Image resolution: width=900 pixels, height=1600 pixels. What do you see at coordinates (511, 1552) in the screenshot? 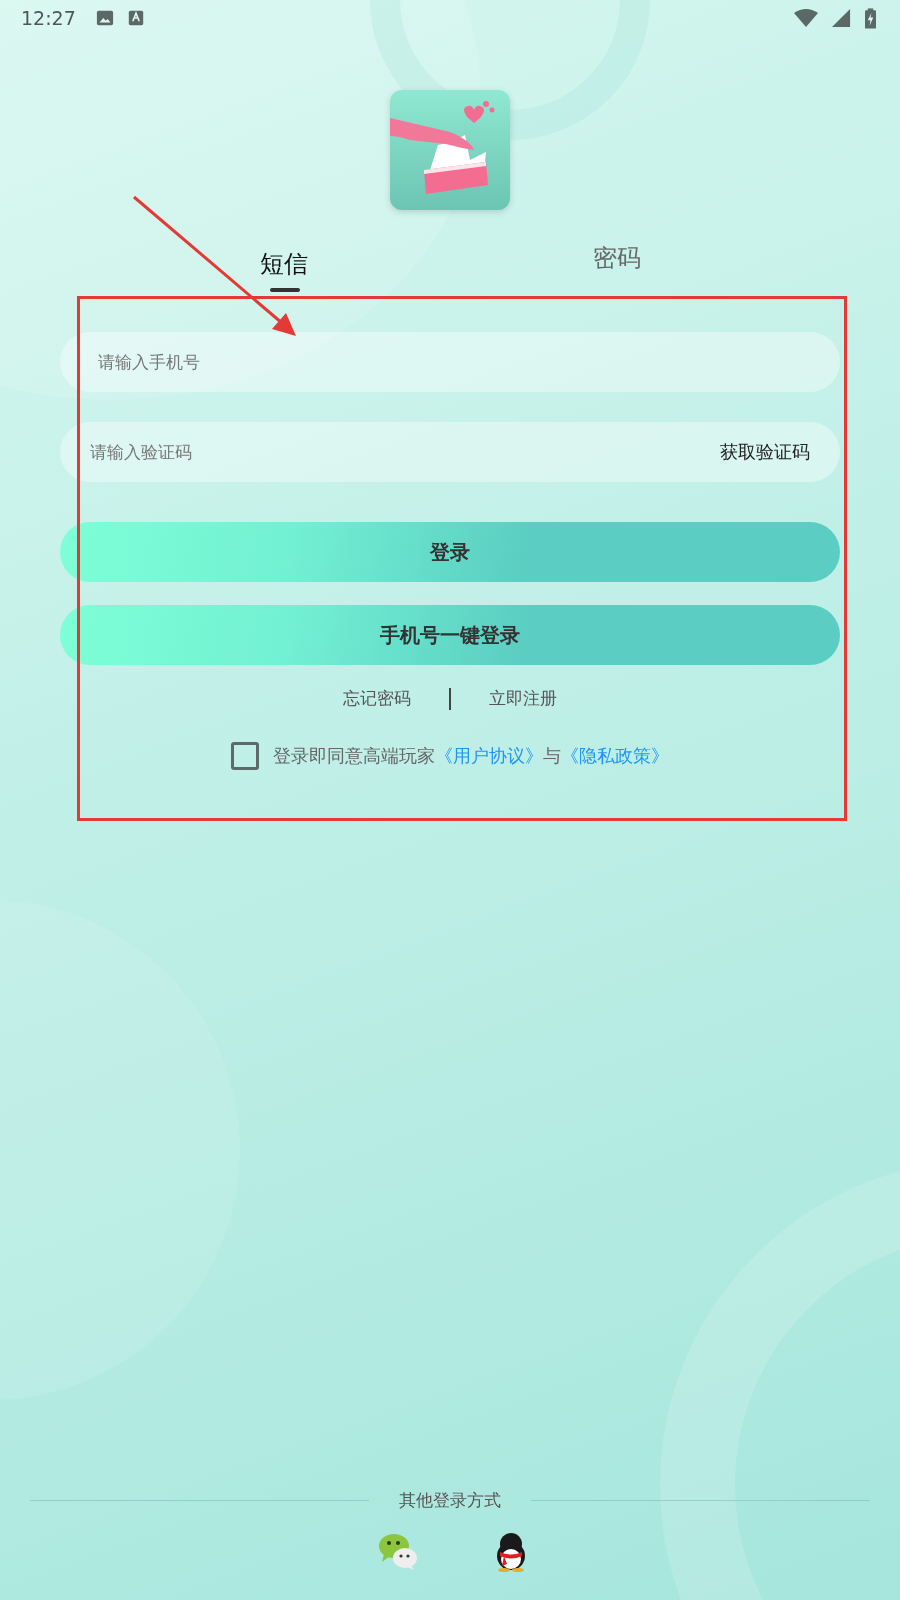
I see `penguin-icon` at bounding box center [511, 1552].